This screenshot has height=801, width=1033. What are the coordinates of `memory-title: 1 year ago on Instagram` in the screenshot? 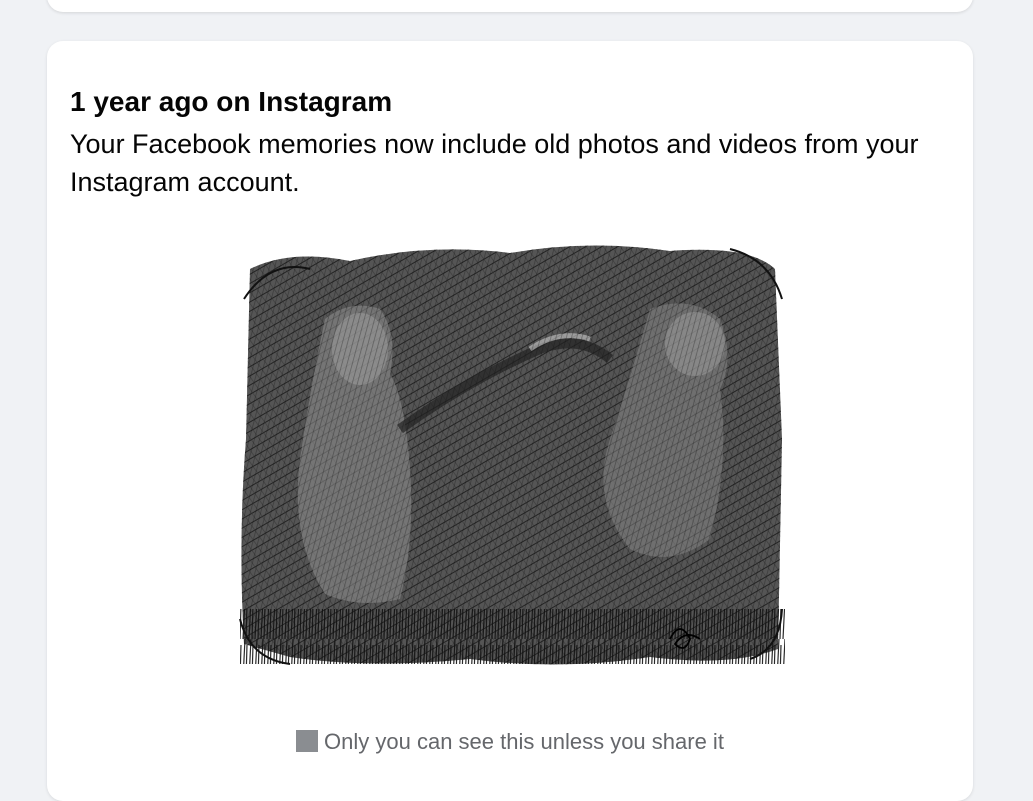 It's located at (231, 101).